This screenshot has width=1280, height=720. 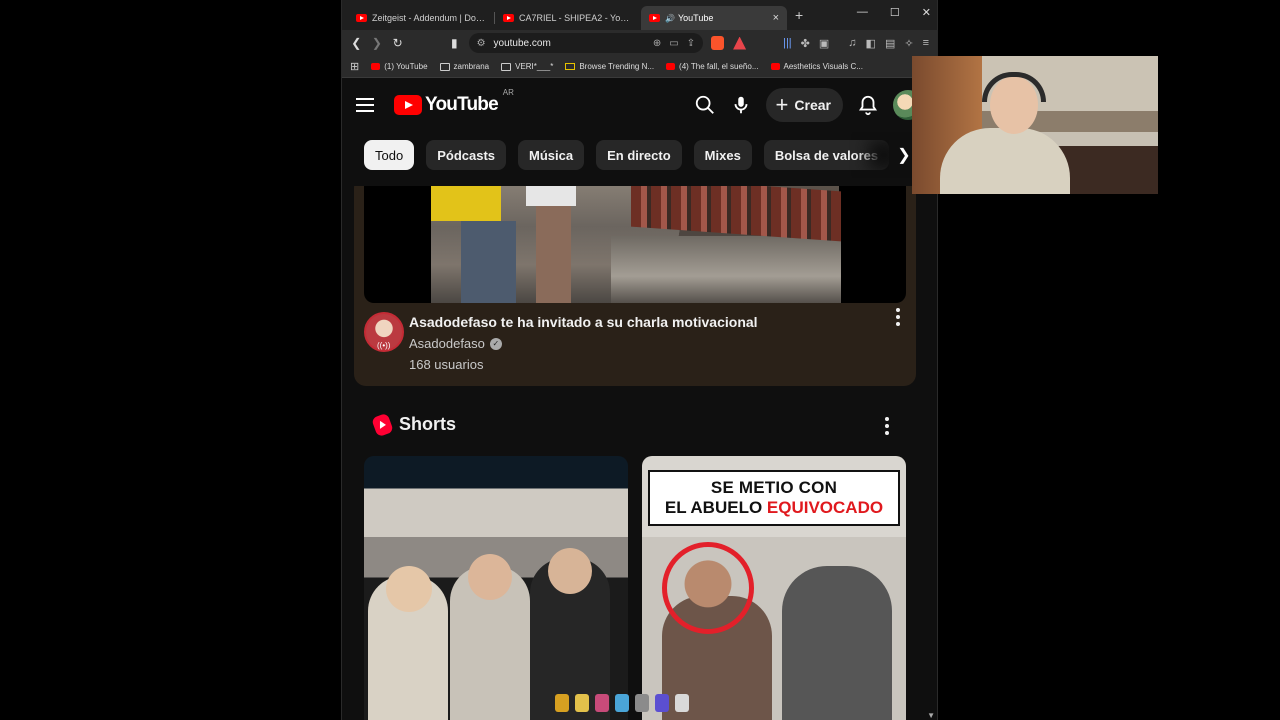 I want to click on screenshot-icon: ▣, so click(x=824, y=43).